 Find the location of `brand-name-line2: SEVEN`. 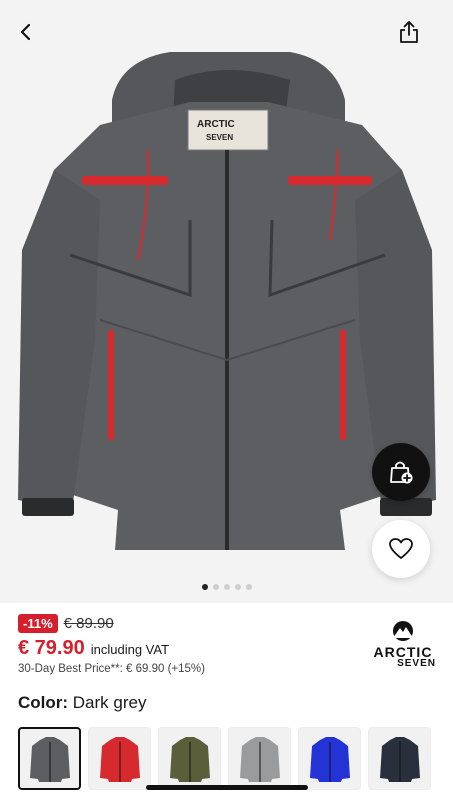

brand-name-line2: SEVEN is located at coordinates (416, 663).